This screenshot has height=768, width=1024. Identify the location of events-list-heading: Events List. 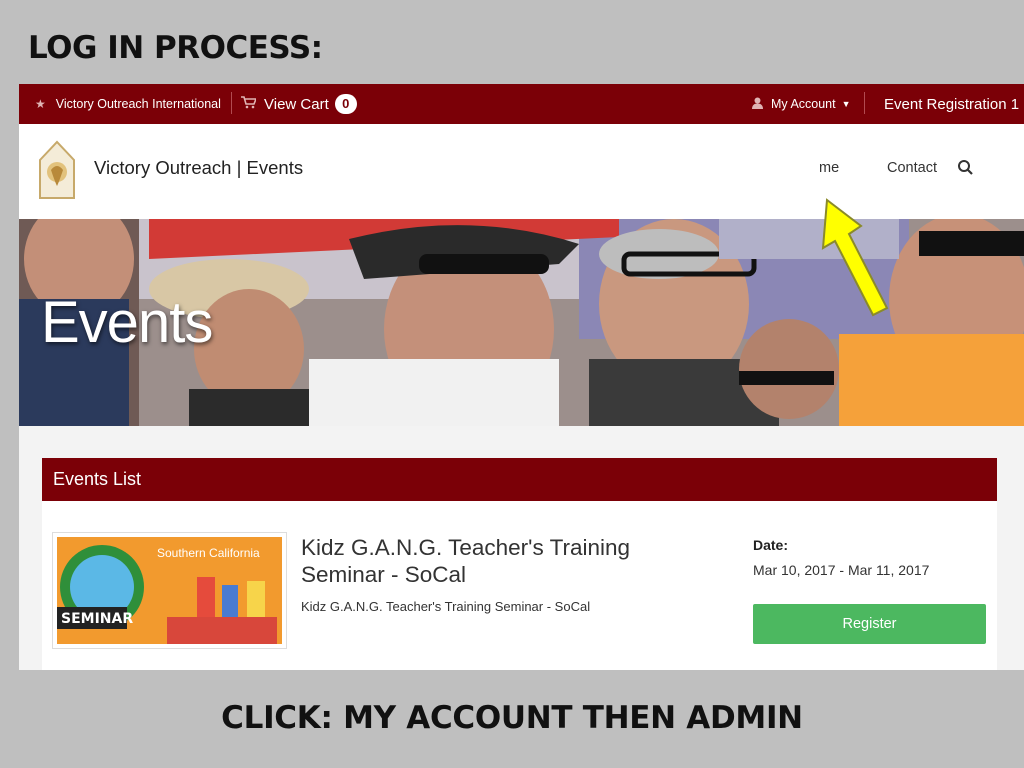
(519, 479).